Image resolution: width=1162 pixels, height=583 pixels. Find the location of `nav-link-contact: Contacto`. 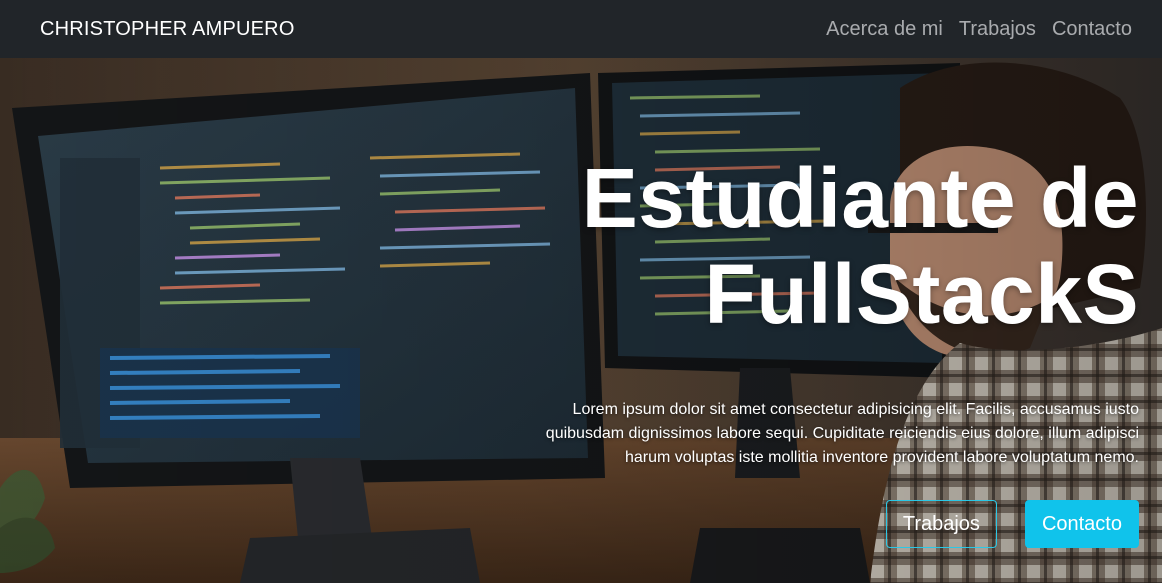

nav-link-contact: Contacto is located at coordinates (1092, 29).